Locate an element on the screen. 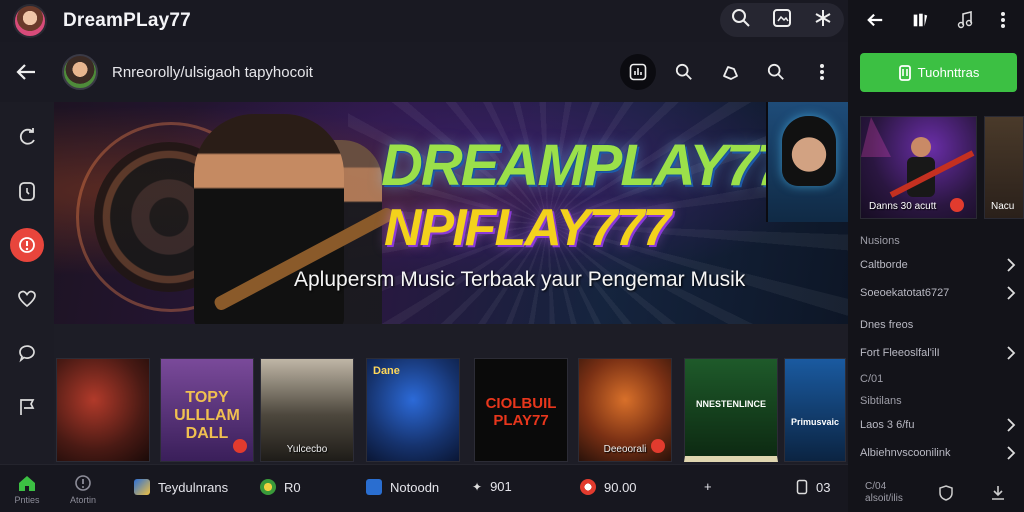  list-item-label: Caltborde is located at coordinates (884, 265).